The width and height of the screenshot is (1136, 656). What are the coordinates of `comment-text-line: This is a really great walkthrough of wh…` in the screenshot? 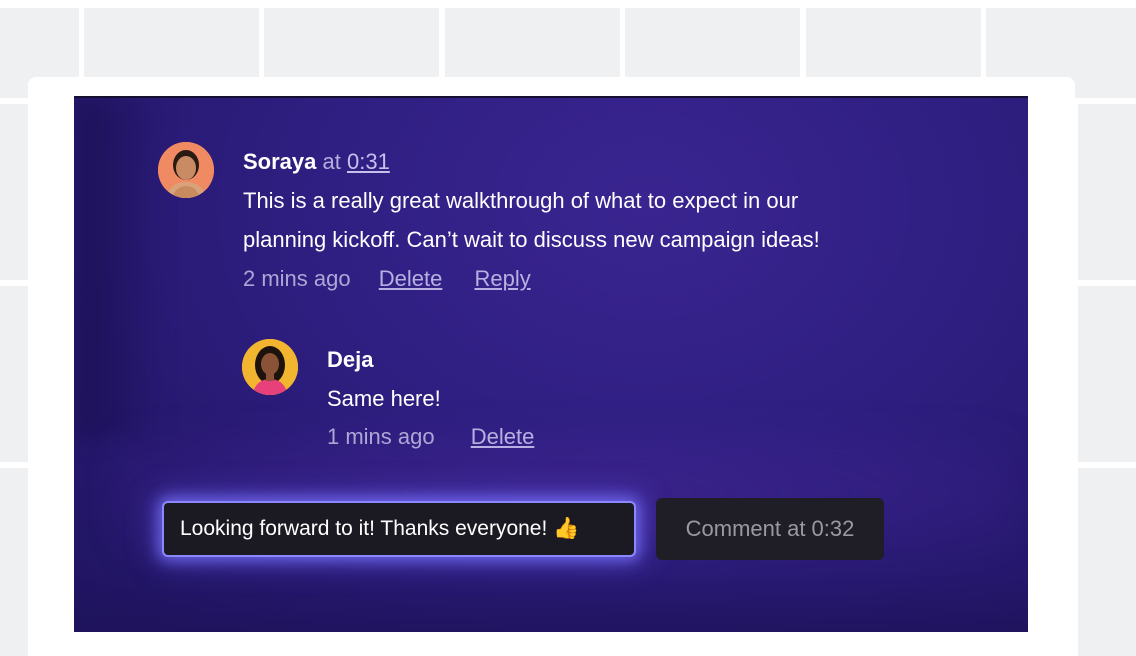 It's located at (521, 200).